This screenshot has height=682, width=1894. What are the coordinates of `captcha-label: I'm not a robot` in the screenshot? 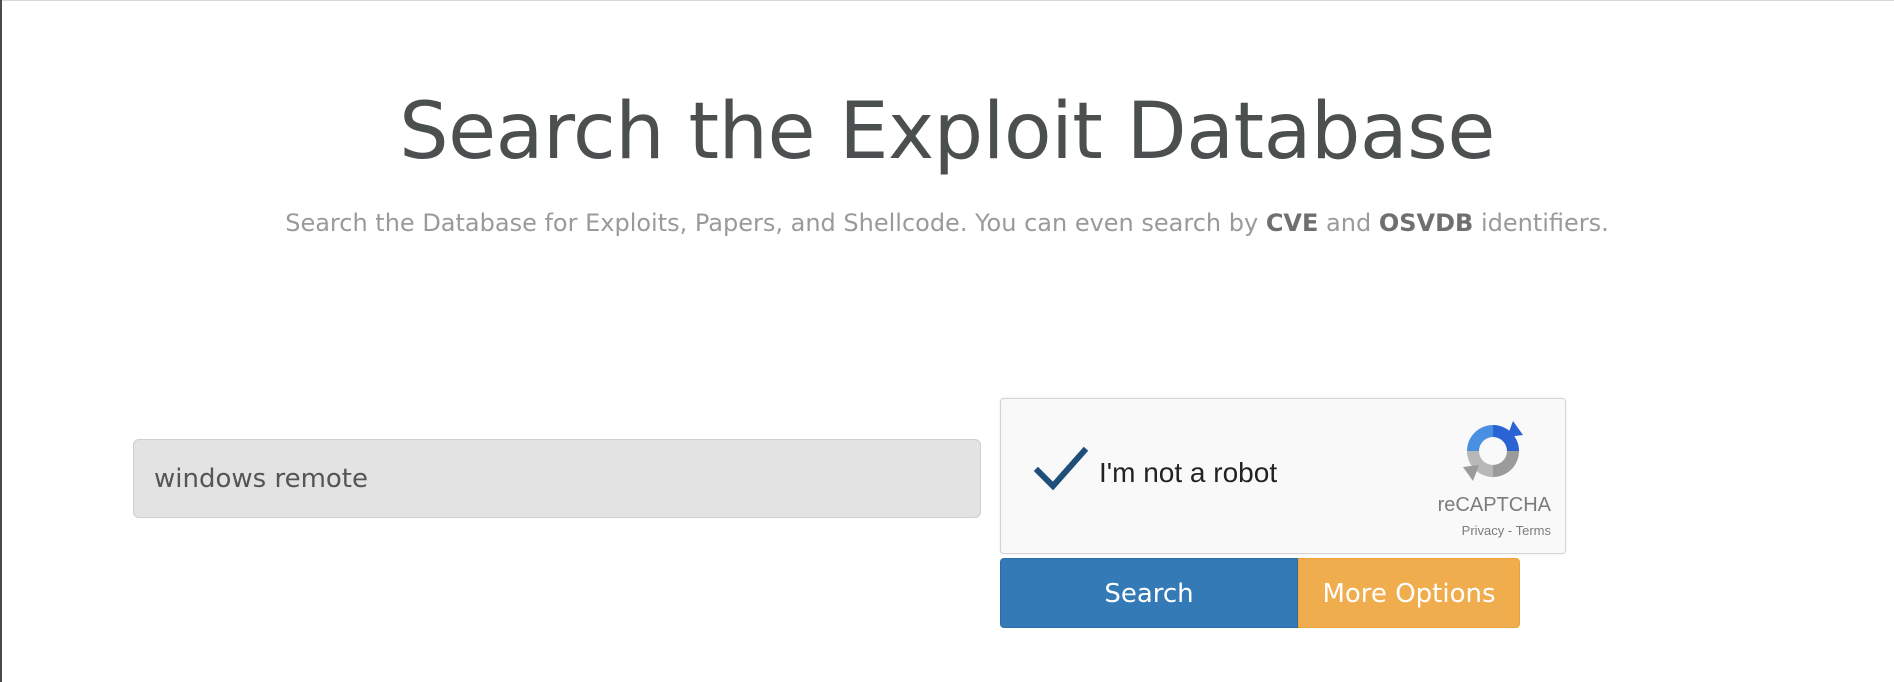 It's located at (1188, 472).